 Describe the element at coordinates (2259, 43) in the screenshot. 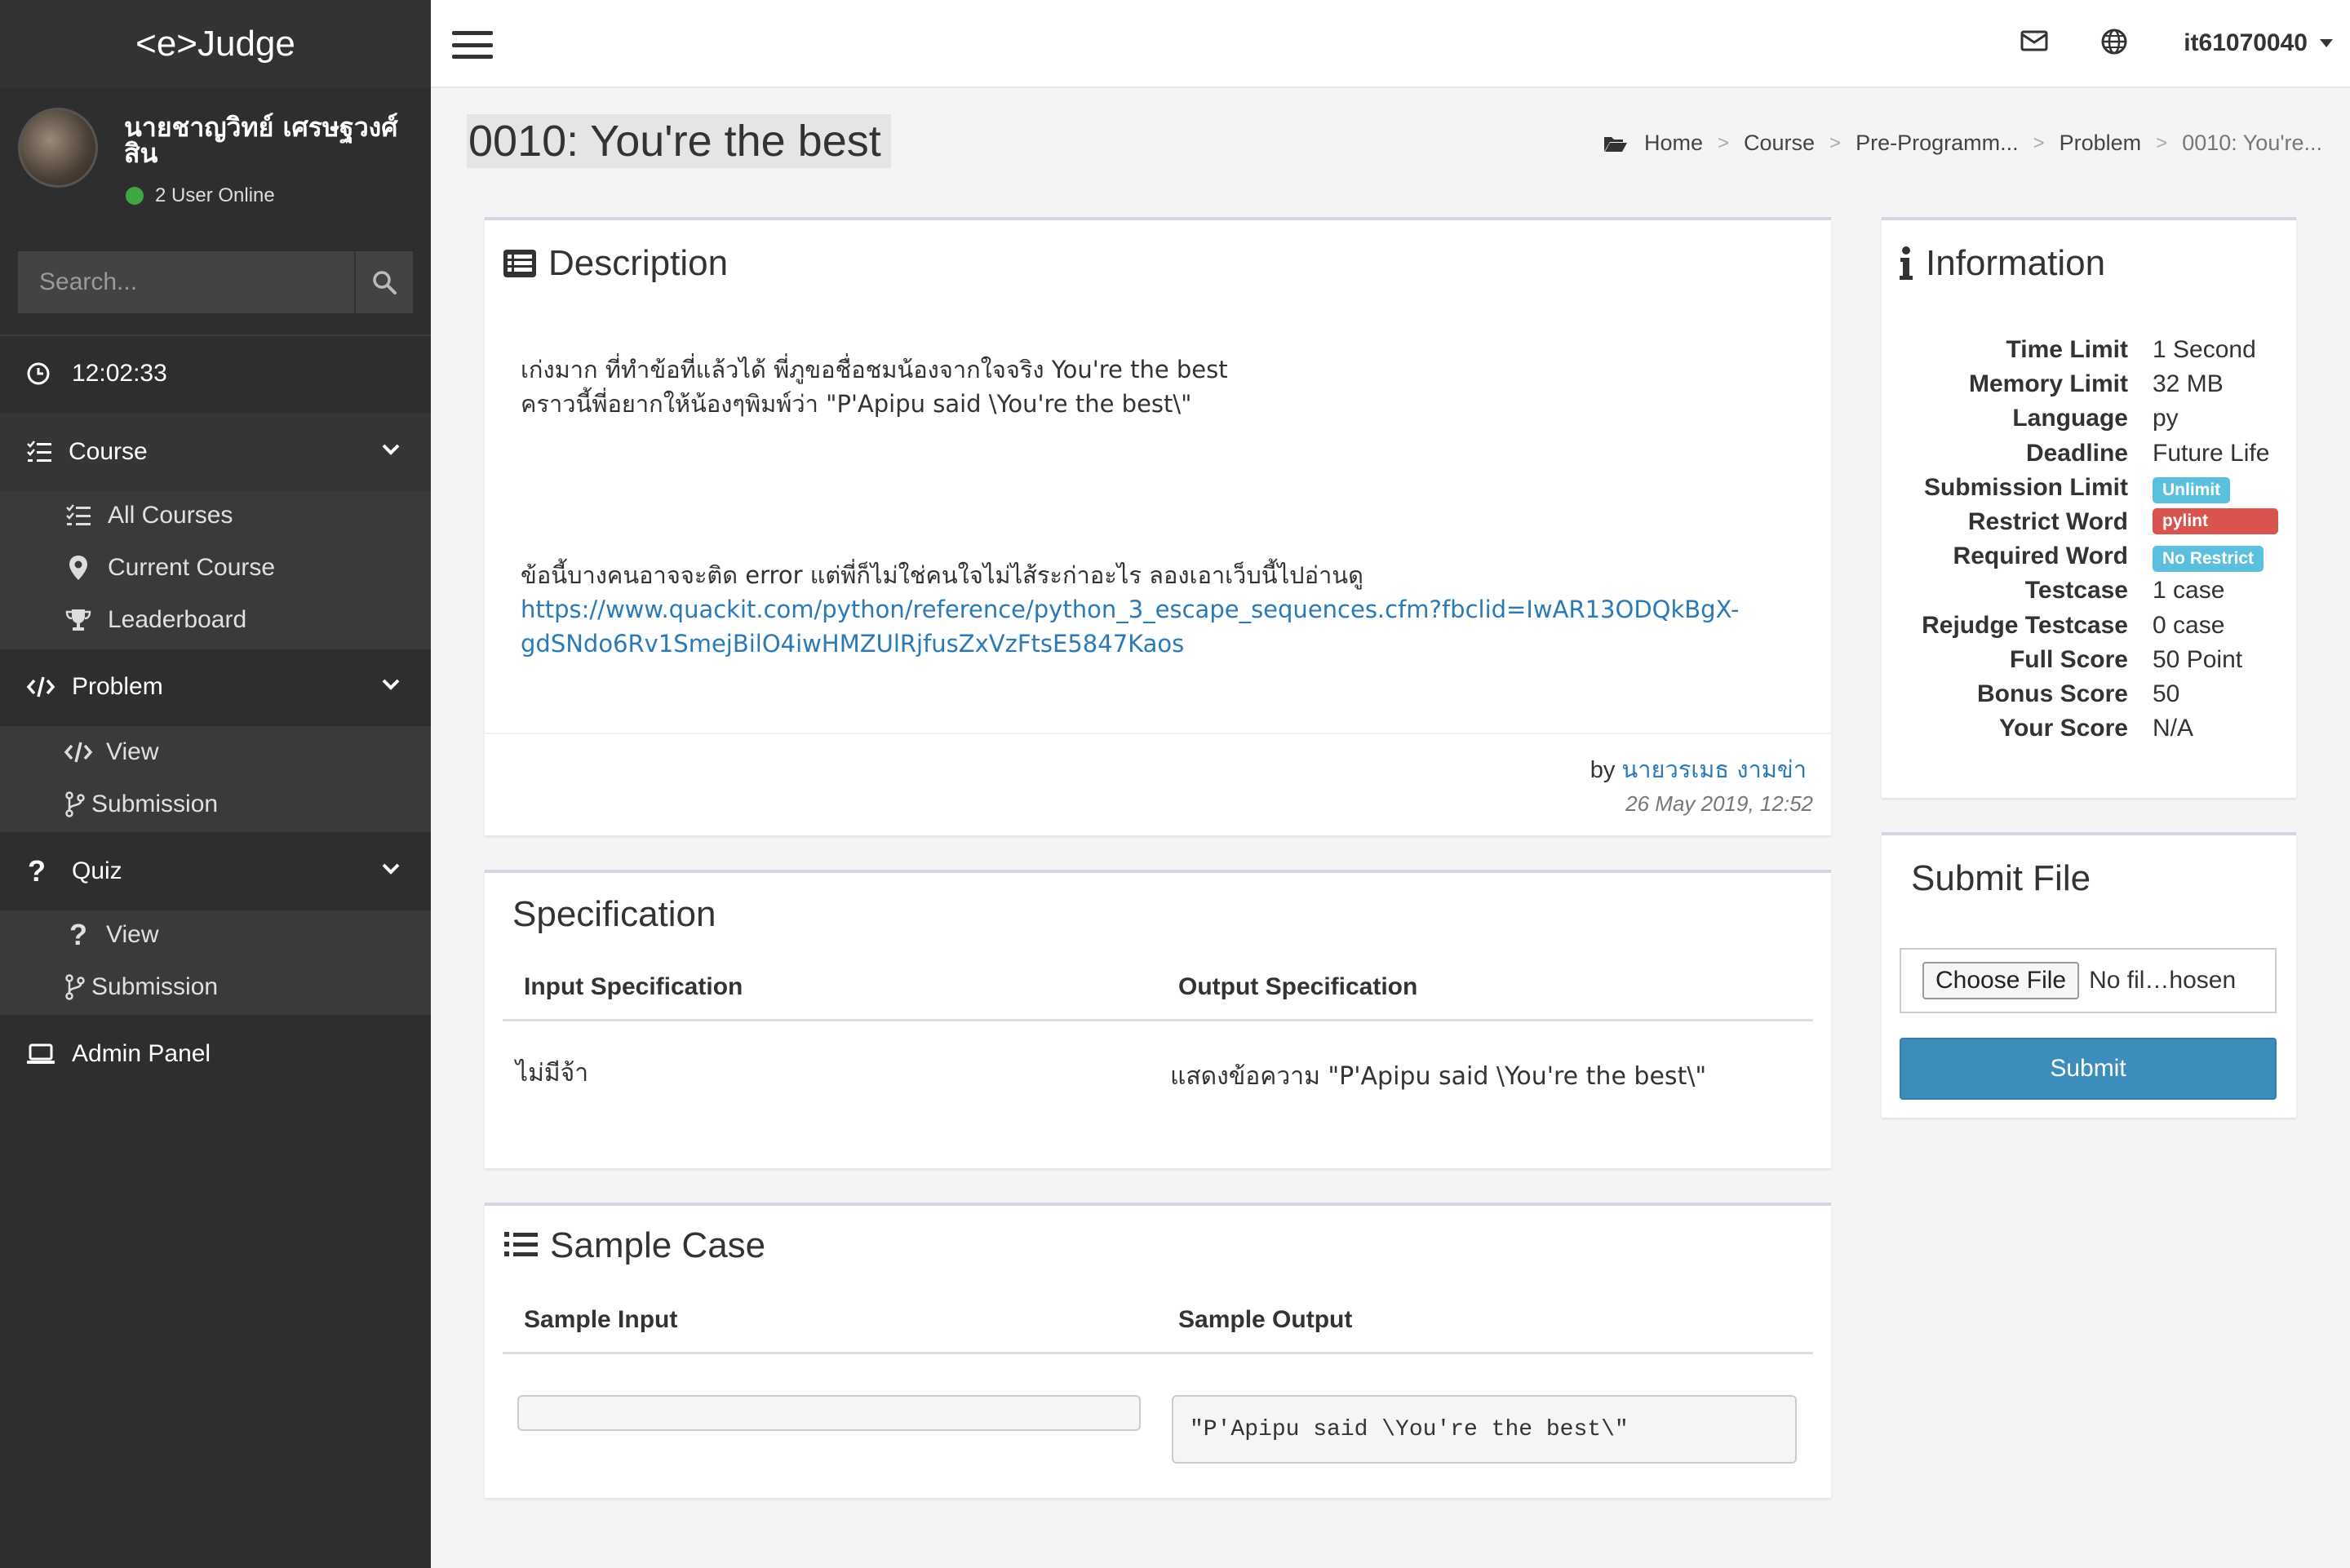

I see `user-menu: it61070040` at that location.